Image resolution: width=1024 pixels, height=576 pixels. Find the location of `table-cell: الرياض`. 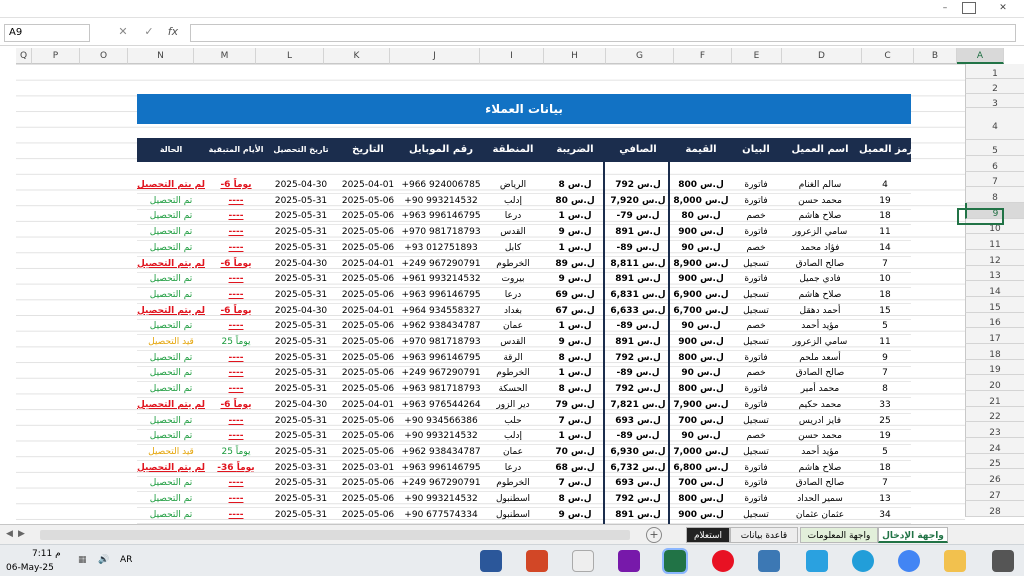

table-cell: الرياض is located at coordinates (513, 185).